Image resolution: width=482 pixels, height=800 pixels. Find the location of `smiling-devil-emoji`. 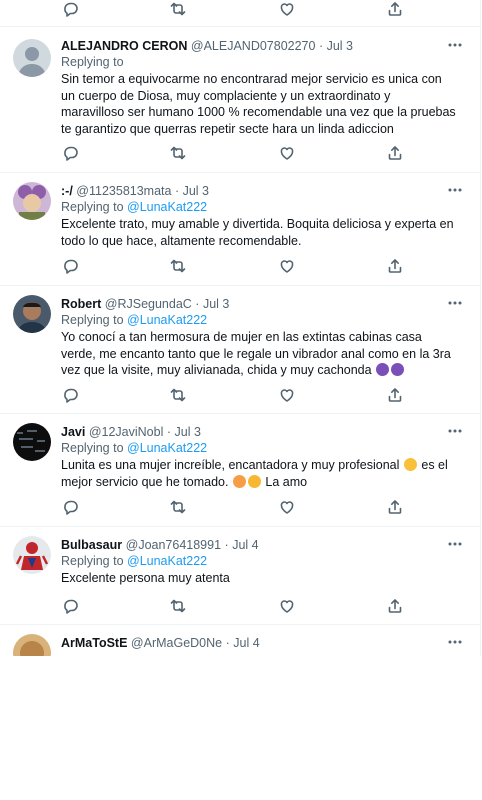

smiling-devil-emoji is located at coordinates (383, 369).